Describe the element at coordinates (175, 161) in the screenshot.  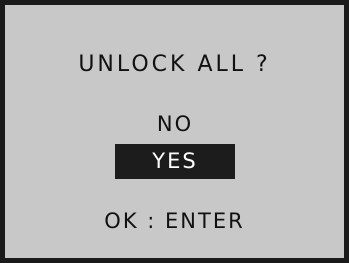
I see `option-yes-selected: YES` at that location.